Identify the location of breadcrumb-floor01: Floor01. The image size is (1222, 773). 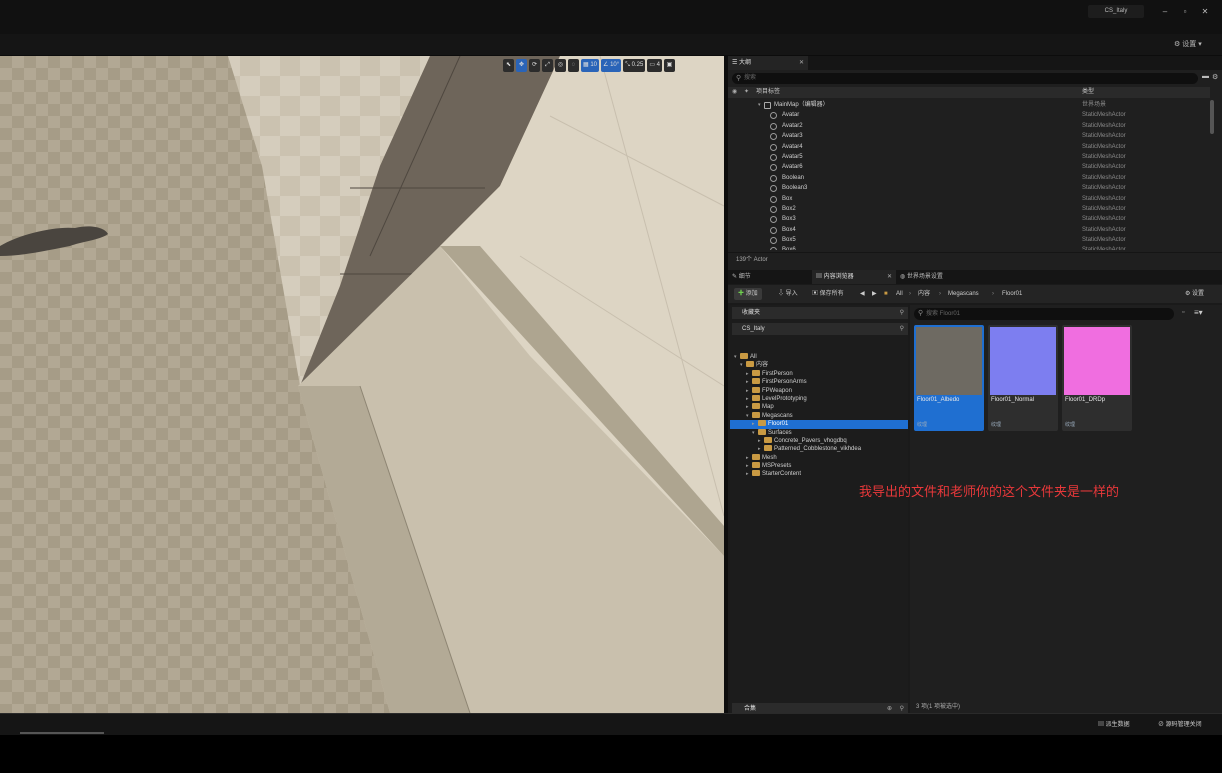
(1012, 294).